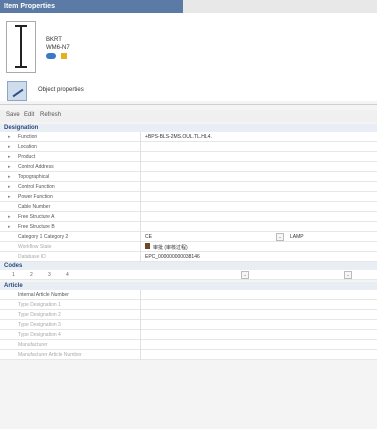  What do you see at coordinates (36, 227) in the screenshot?
I see `row-label: Free Structure B` at bounding box center [36, 227].